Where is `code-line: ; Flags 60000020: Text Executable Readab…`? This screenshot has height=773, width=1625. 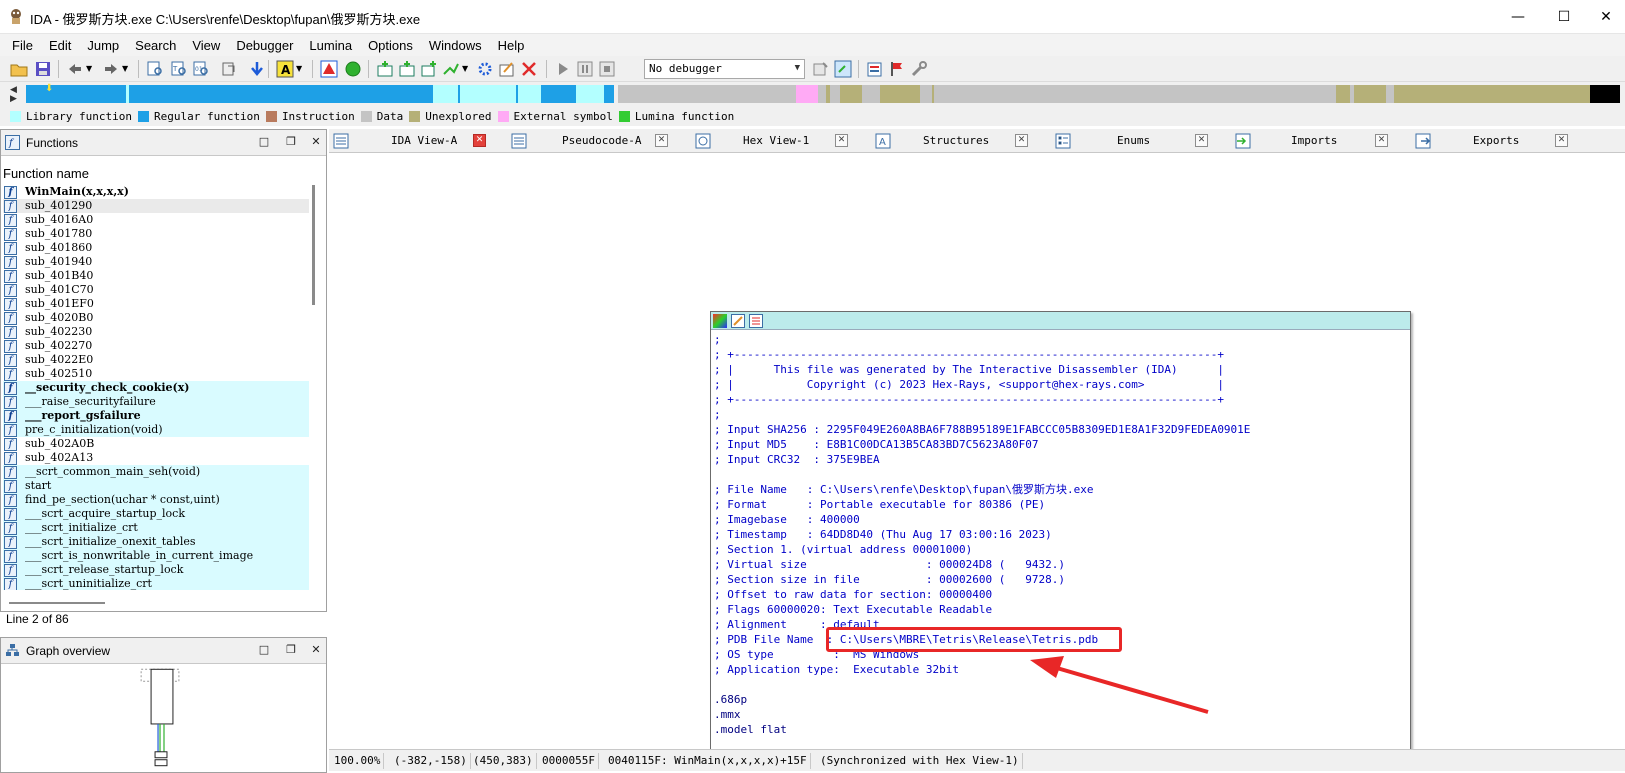
code-line: ; Flags 60000020: Text Executable Readab… is located at coordinates (1061, 609).